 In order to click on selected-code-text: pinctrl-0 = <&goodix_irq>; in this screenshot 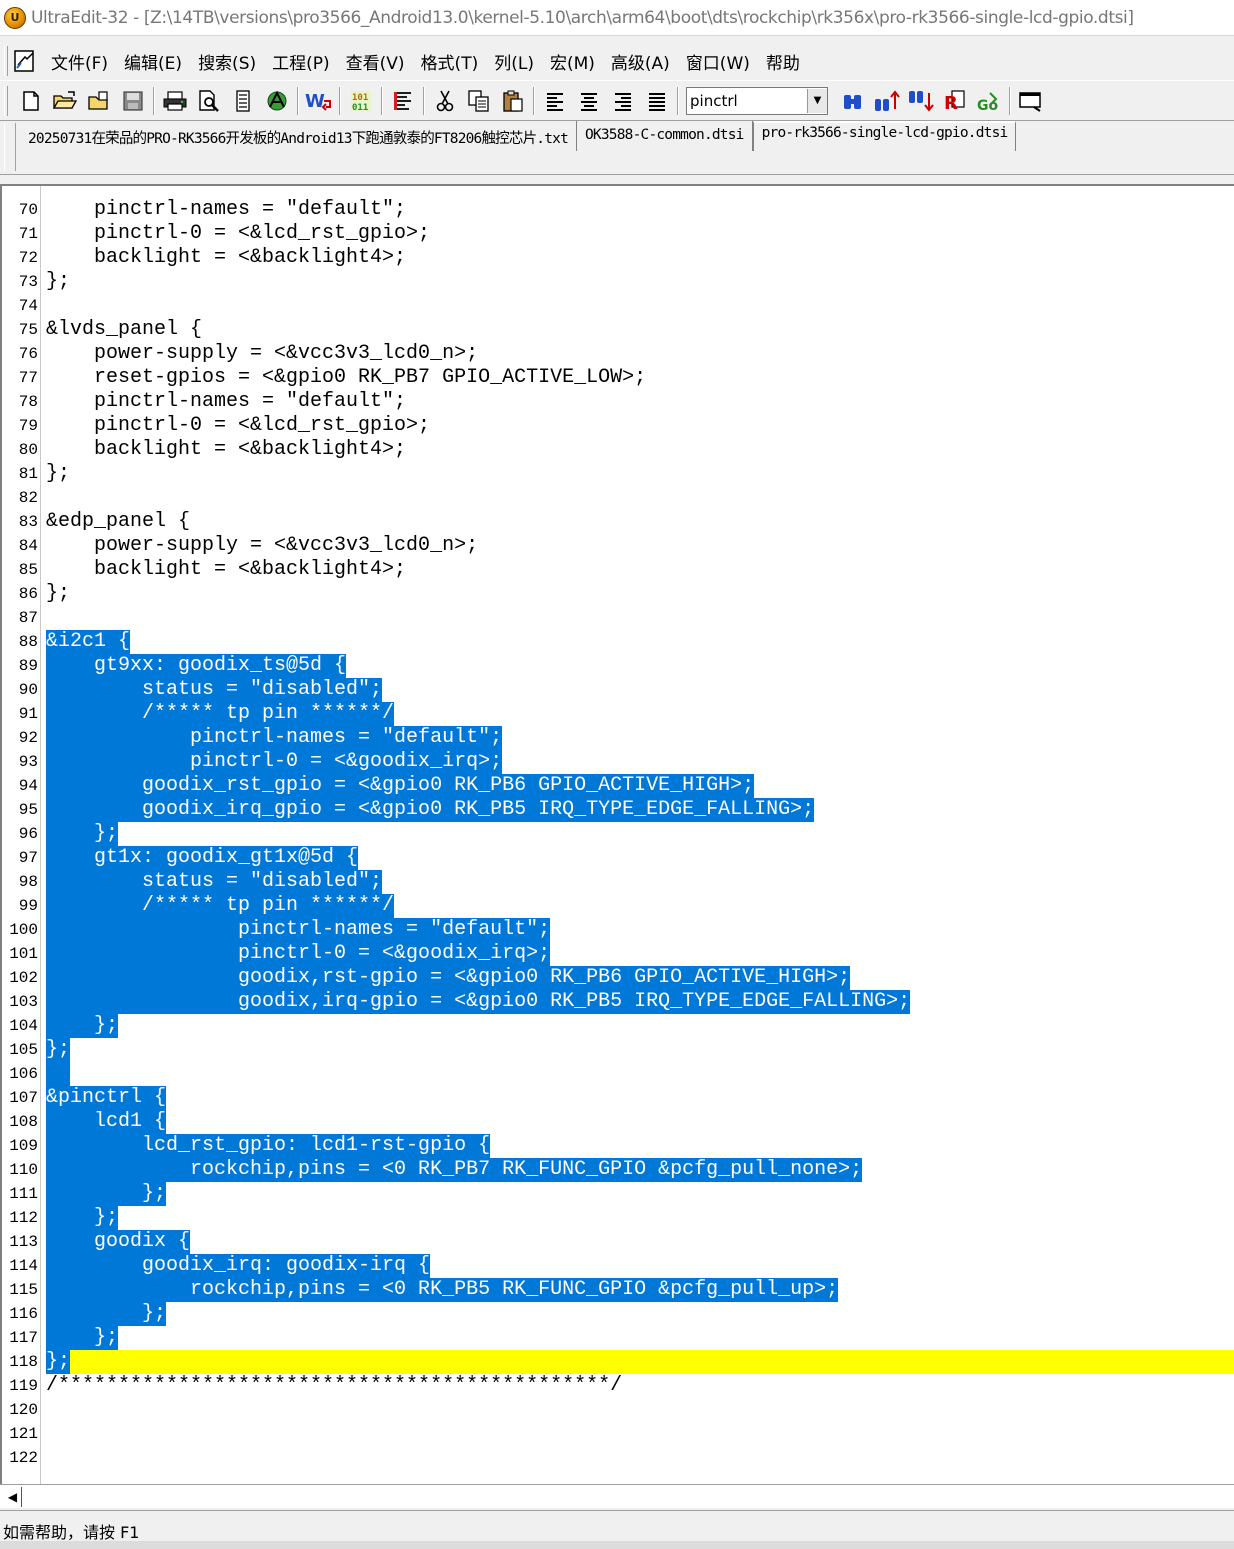, I will do `click(274, 762)`.